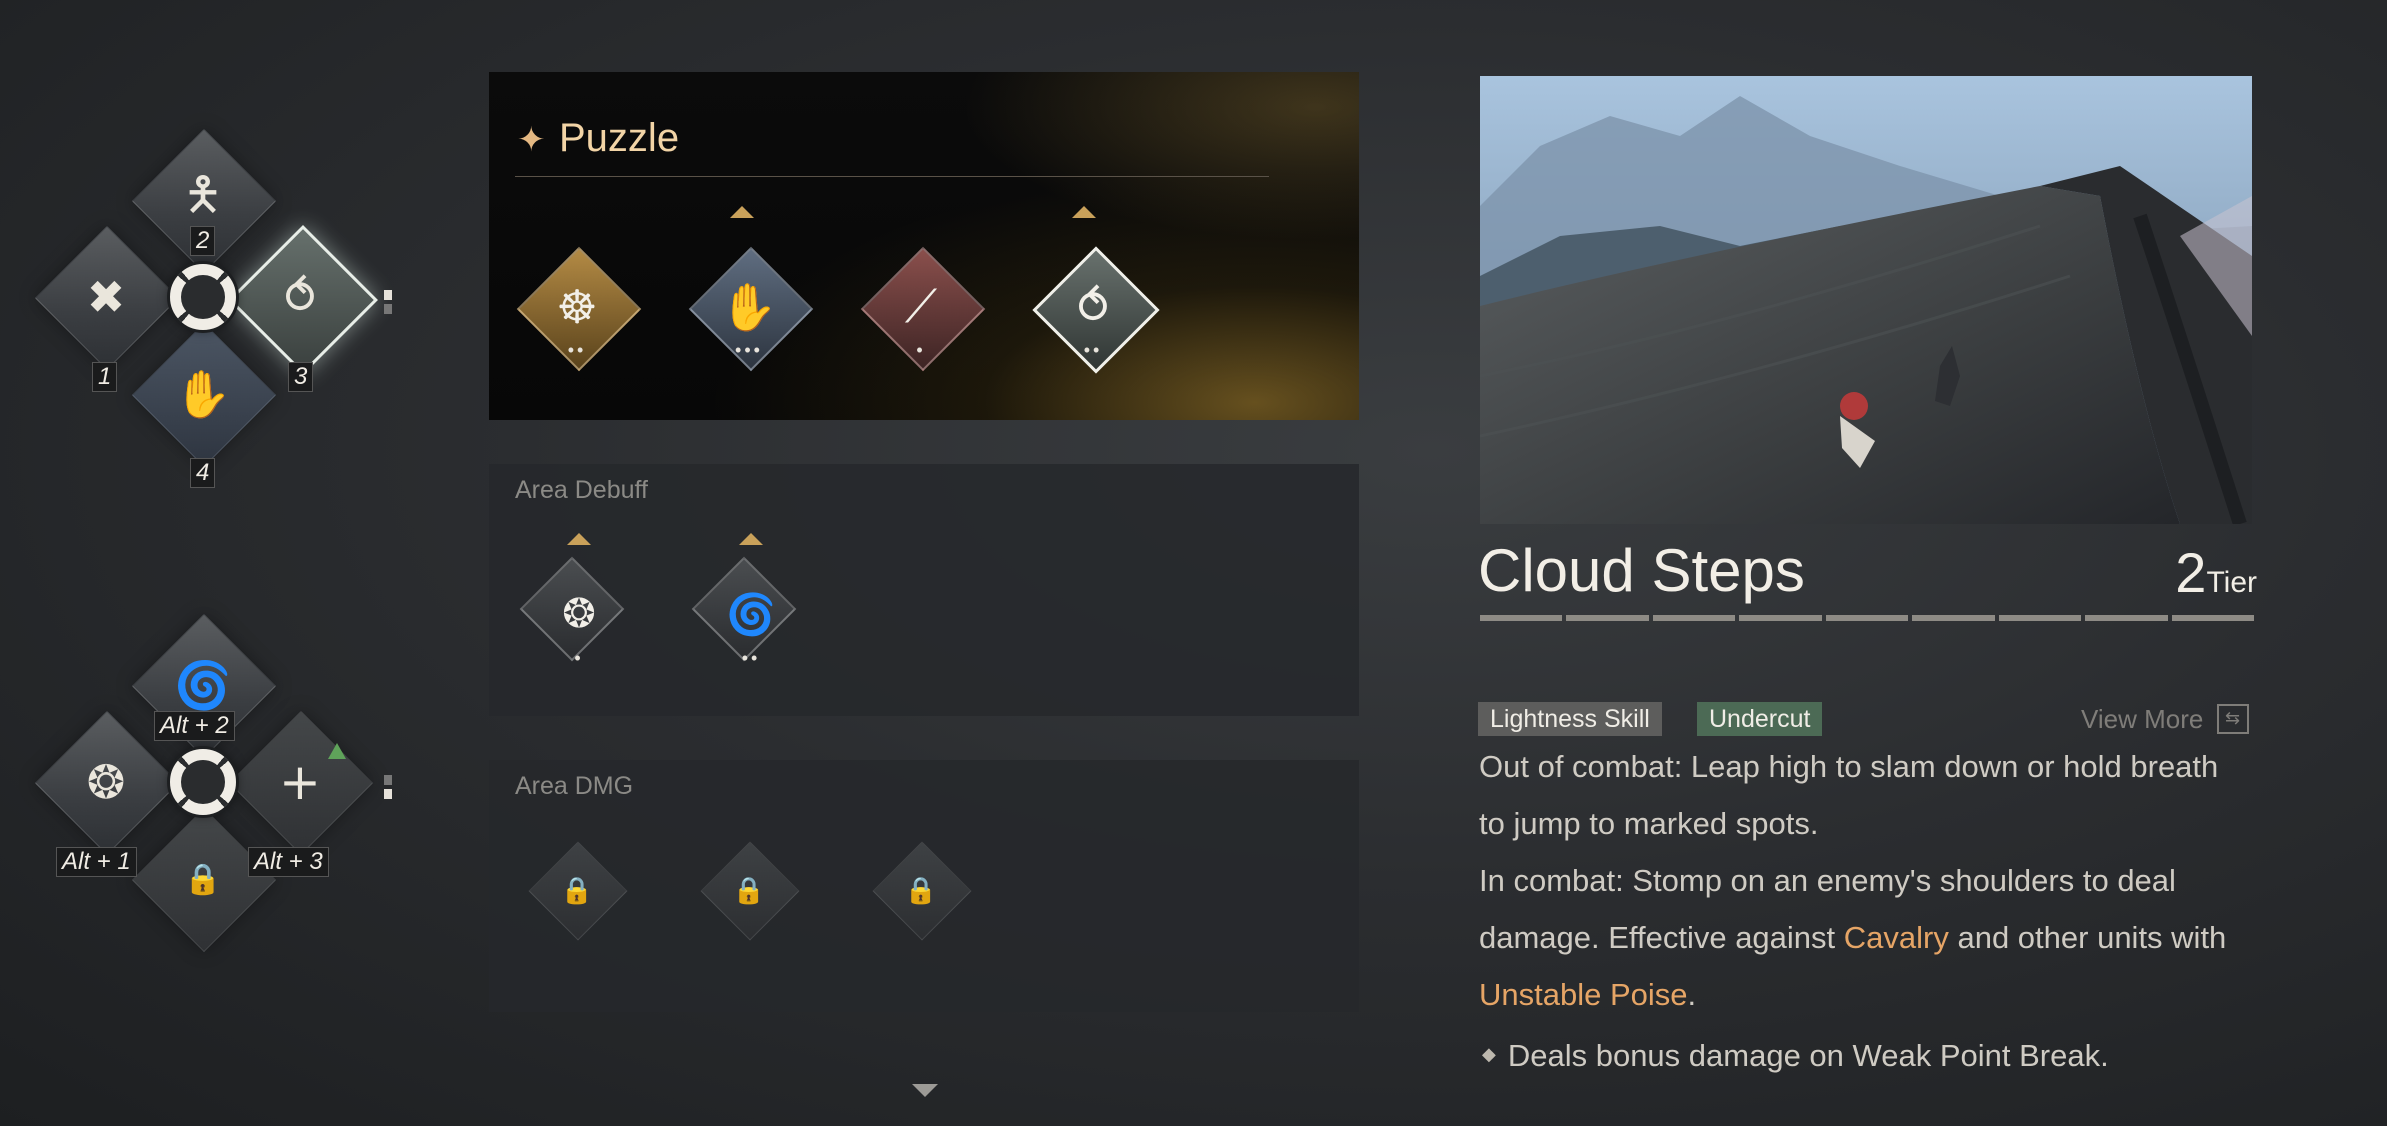  What do you see at coordinates (106, 297) in the screenshot?
I see `blades-icon: ✖` at bounding box center [106, 297].